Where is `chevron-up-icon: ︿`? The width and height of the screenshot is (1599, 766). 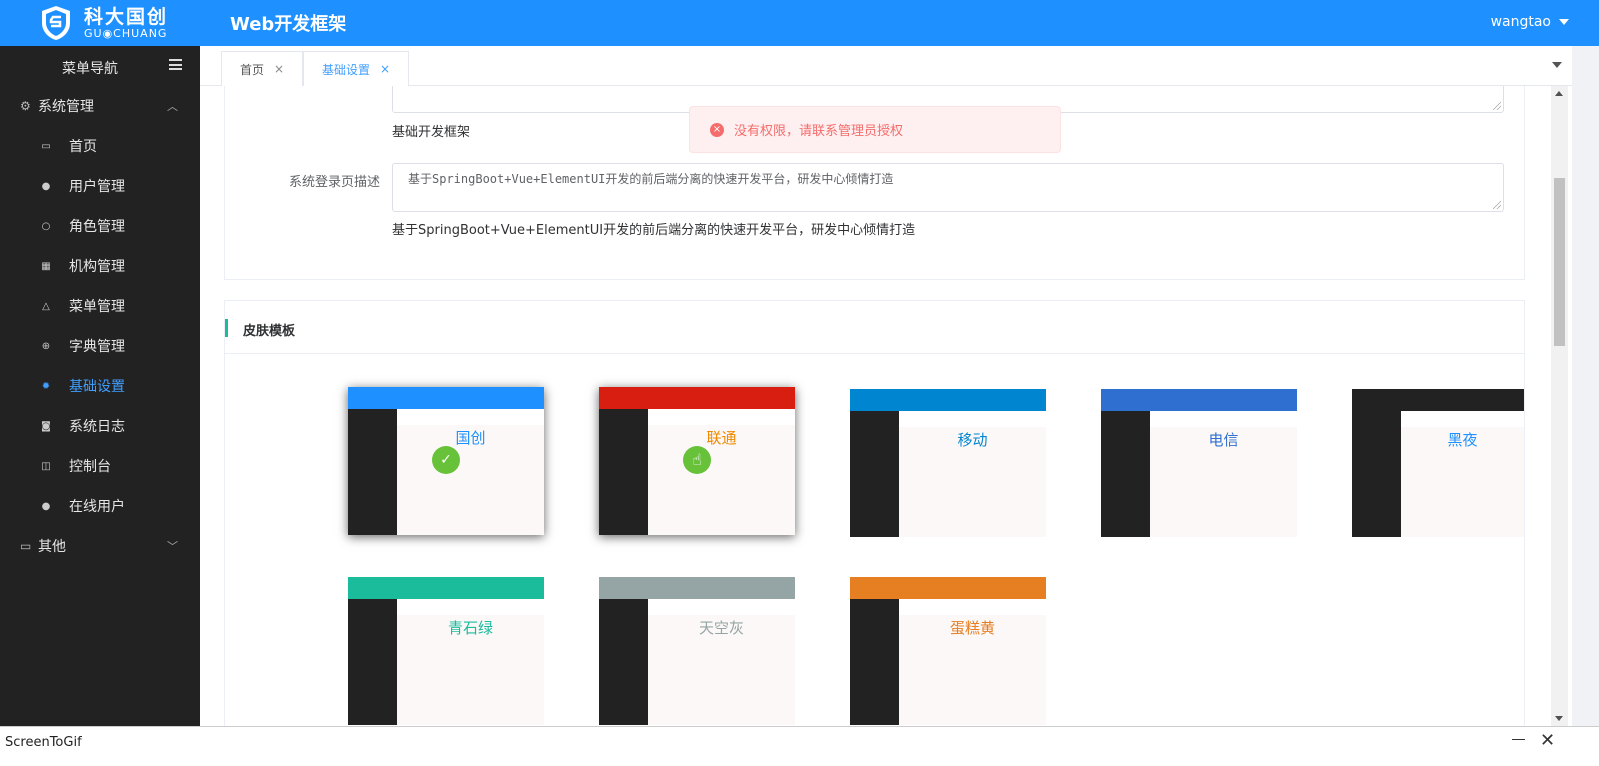
chevron-up-icon: ︿ is located at coordinates (172, 106).